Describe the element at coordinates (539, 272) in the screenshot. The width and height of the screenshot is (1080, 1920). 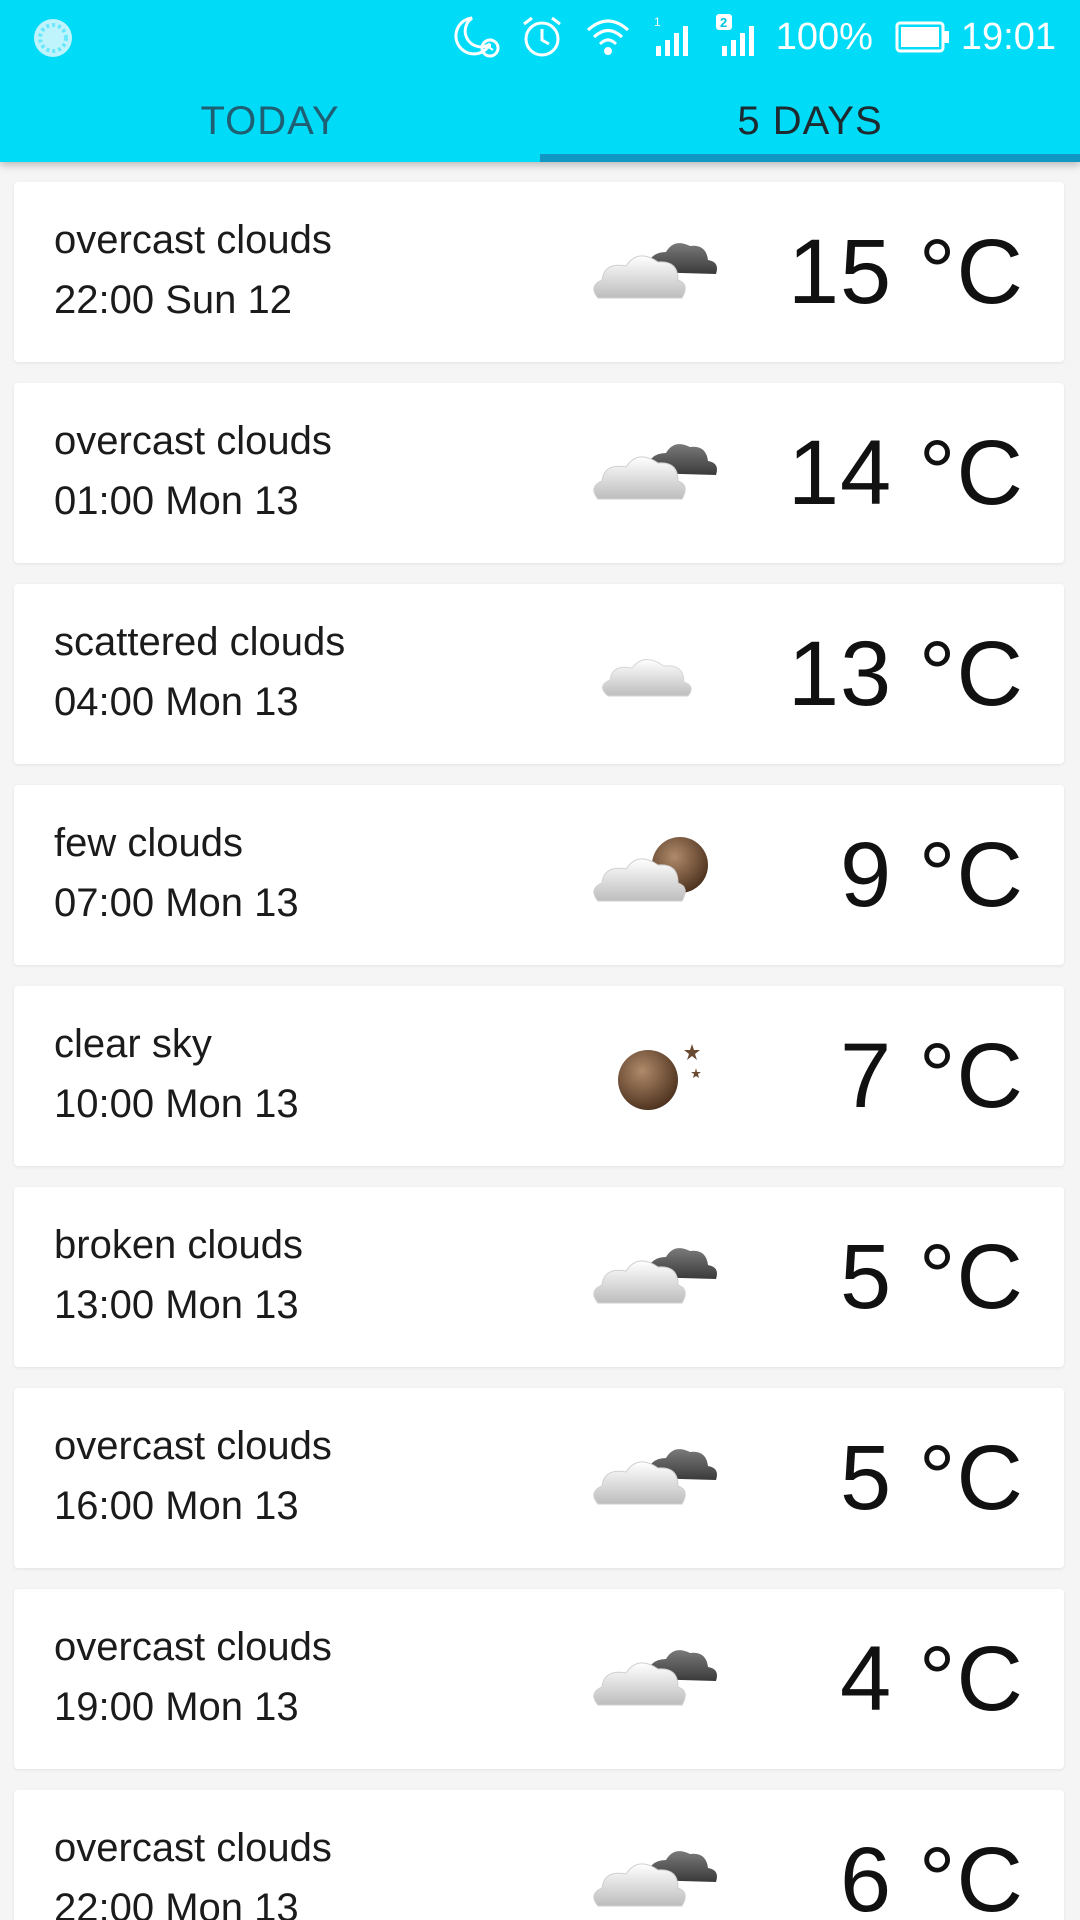
I see `forecast-card: overcast clouds 22:00 Sun 12 15 °C` at that location.